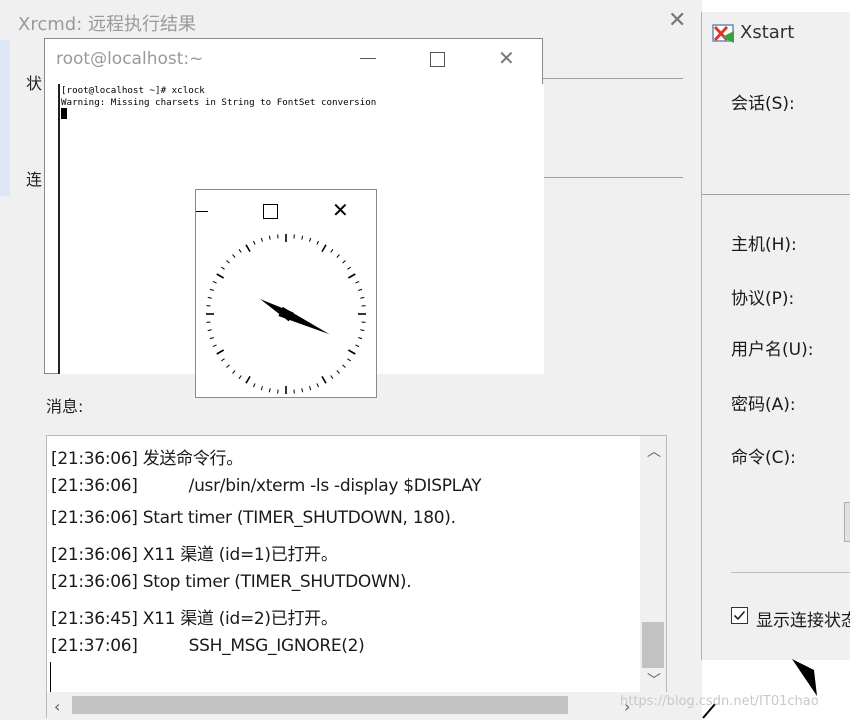 Image resolution: width=850 pixels, height=720 pixels. I want to click on log-line: [21:36:06] Stop timer (TIMER_SHUTDOWN)., so click(231, 582).